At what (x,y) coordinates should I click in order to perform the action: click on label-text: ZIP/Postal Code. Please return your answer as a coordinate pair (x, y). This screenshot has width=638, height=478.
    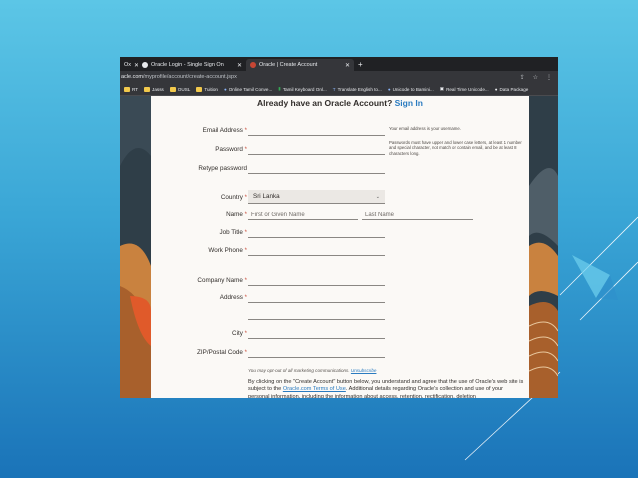
    Looking at the image, I should click on (220, 352).